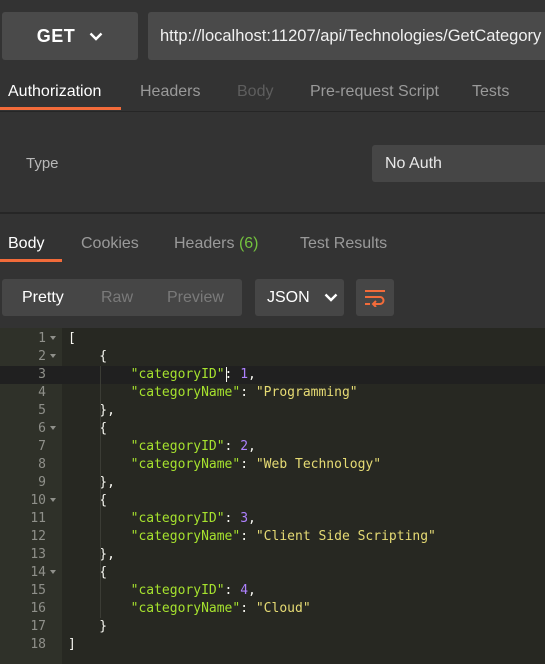 The image size is (545, 664). I want to click on view-pretty-button: Pretty, so click(43, 298).